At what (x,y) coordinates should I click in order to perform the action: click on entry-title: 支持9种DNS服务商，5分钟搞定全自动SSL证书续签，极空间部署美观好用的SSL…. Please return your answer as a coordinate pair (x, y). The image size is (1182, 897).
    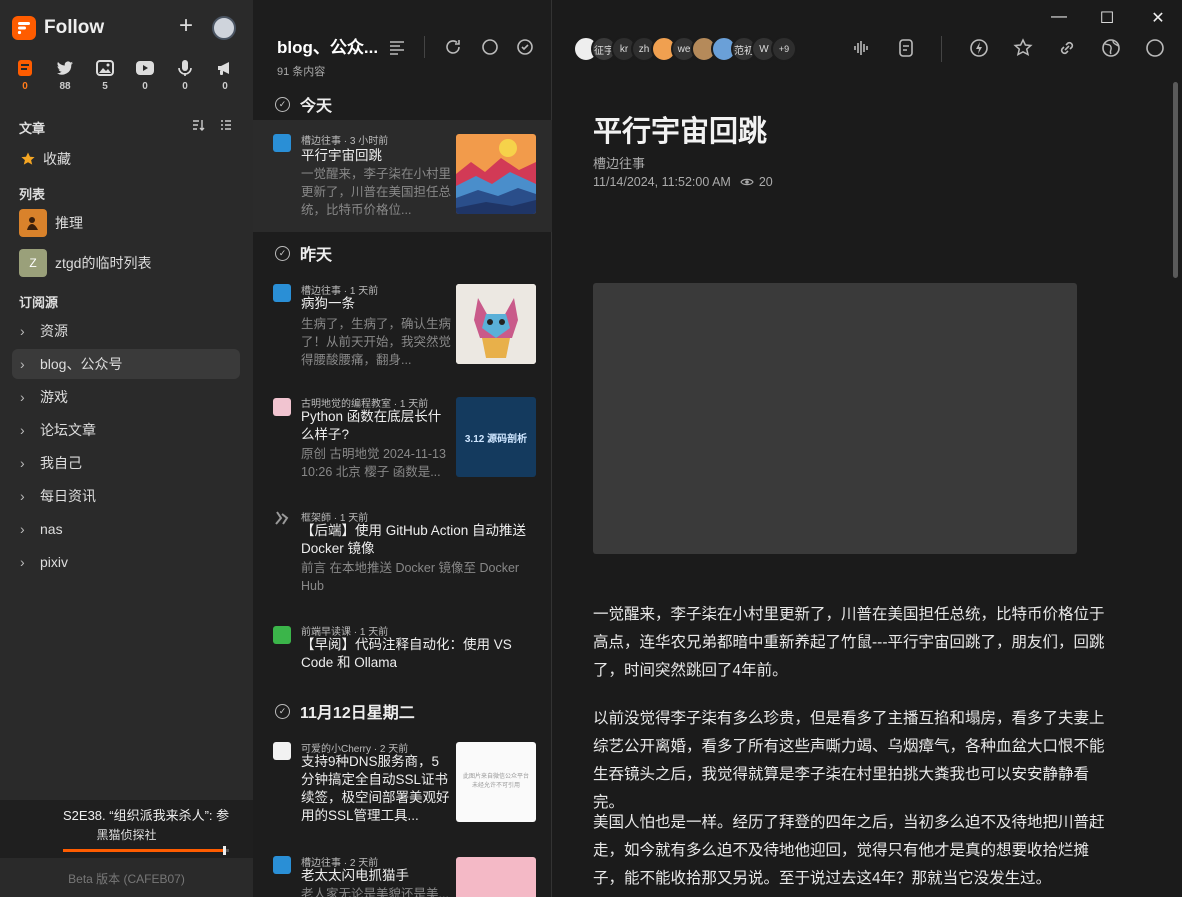
    Looking at the image, I should click on (375, 788).